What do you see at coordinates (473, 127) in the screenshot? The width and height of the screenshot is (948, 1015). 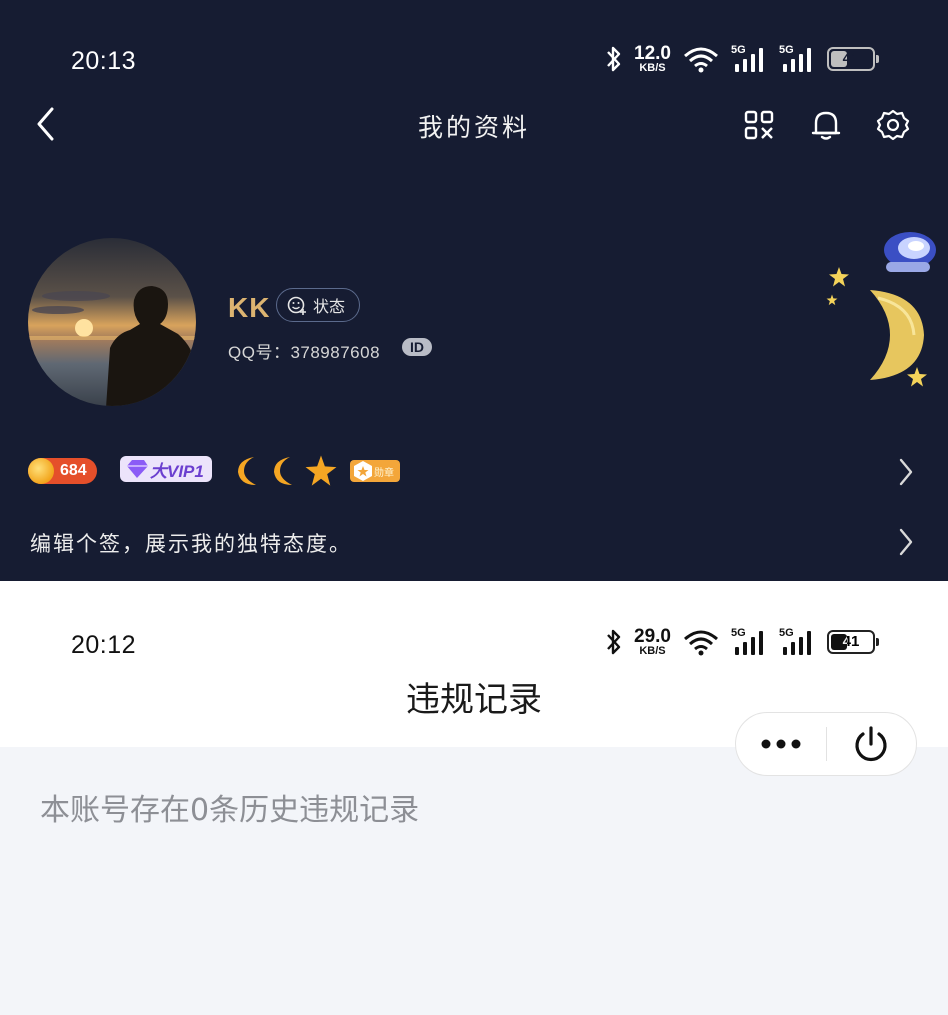 I see `page-title: 我的资料` at bounding box center [473, 127].